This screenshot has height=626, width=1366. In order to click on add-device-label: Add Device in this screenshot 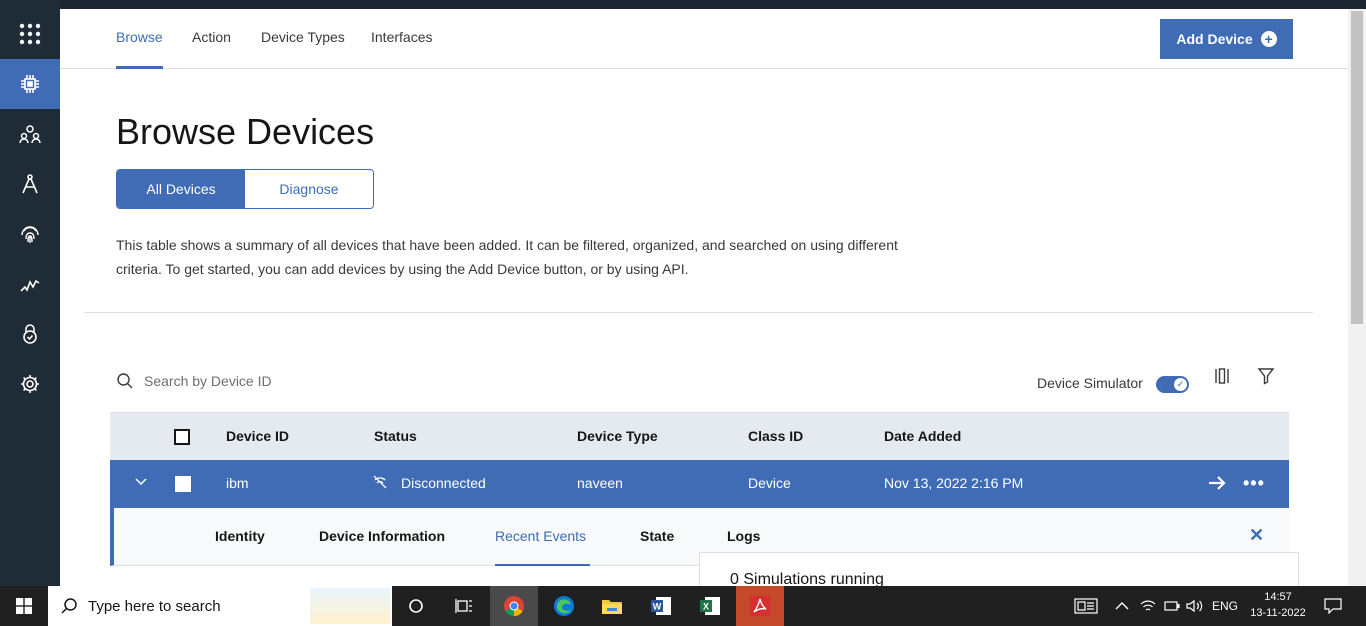, I will do `click(1214, 39)`.